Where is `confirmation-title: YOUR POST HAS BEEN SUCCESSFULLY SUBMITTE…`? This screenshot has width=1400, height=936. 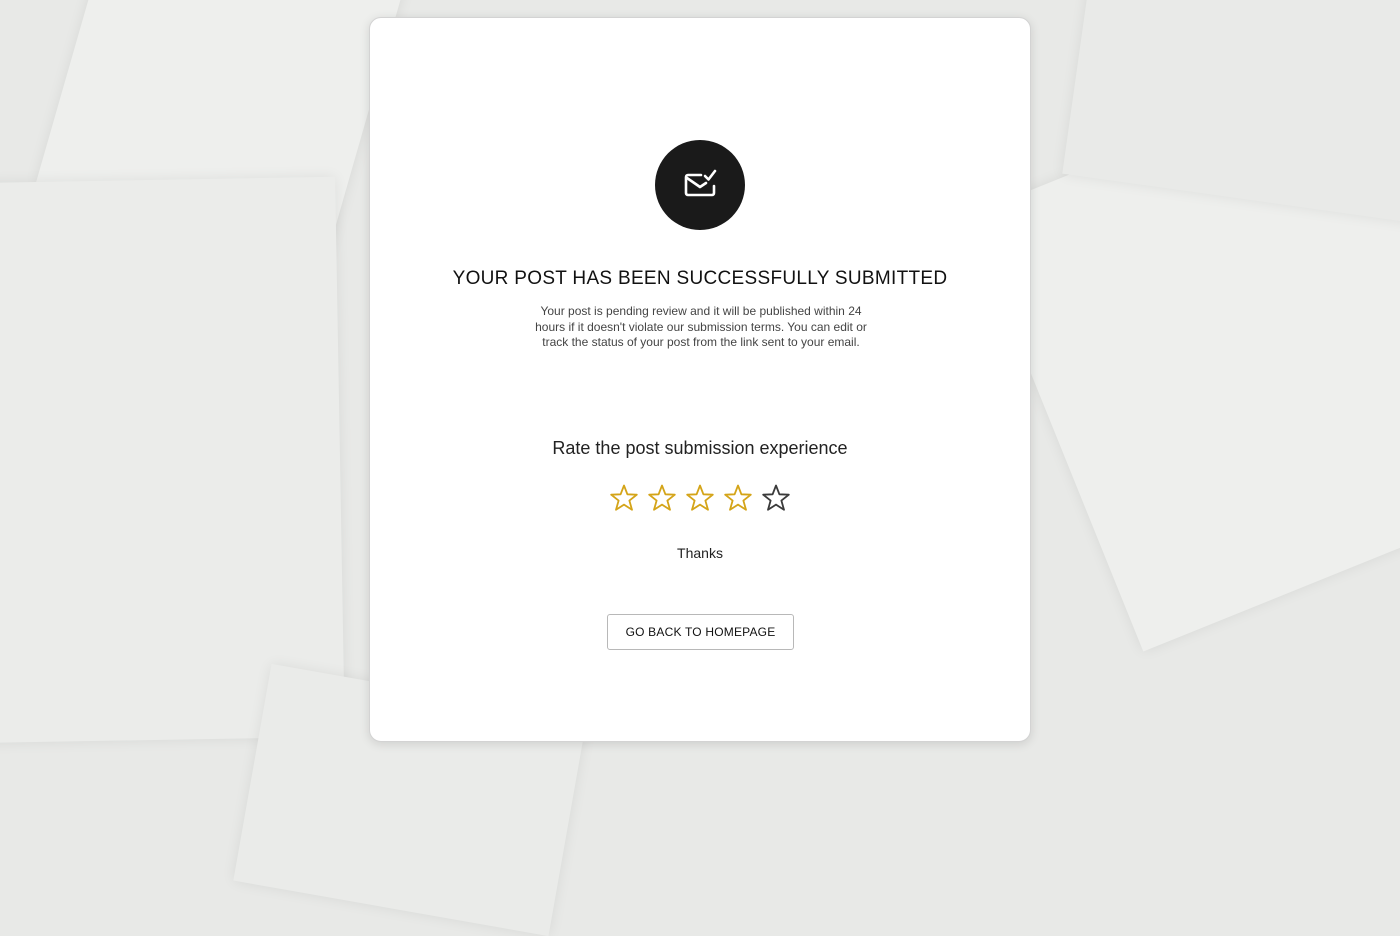 confirmation-title: YOUR POST HAS BEEN SUCCESSFULLY SUBMITTE… is located at coordinates (700, 278).